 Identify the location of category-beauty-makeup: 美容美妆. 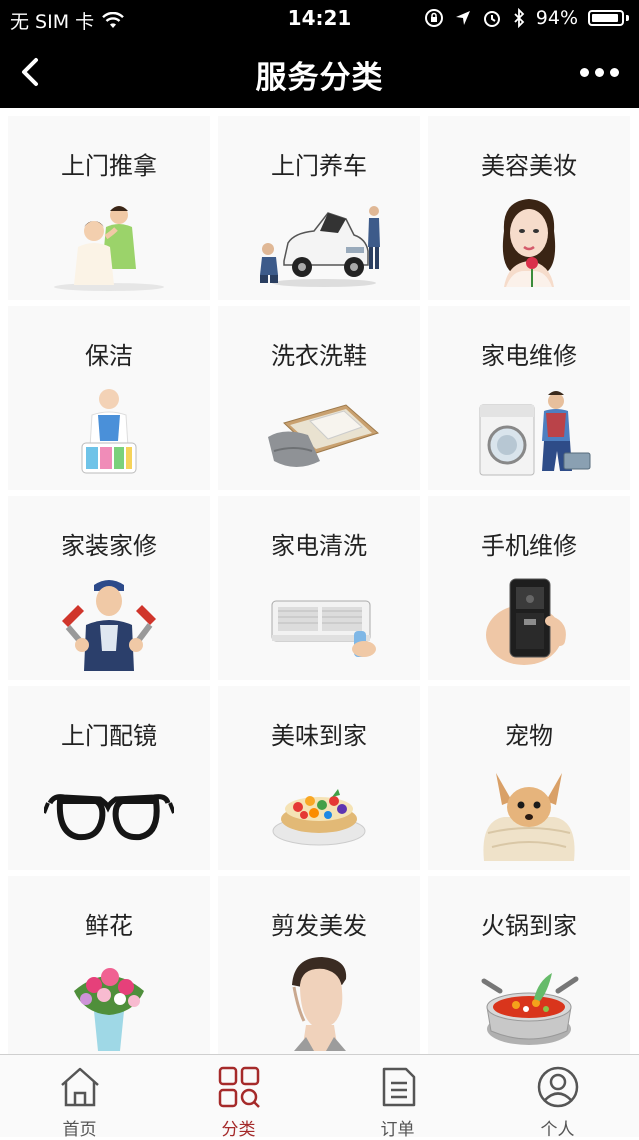
(529, 208).